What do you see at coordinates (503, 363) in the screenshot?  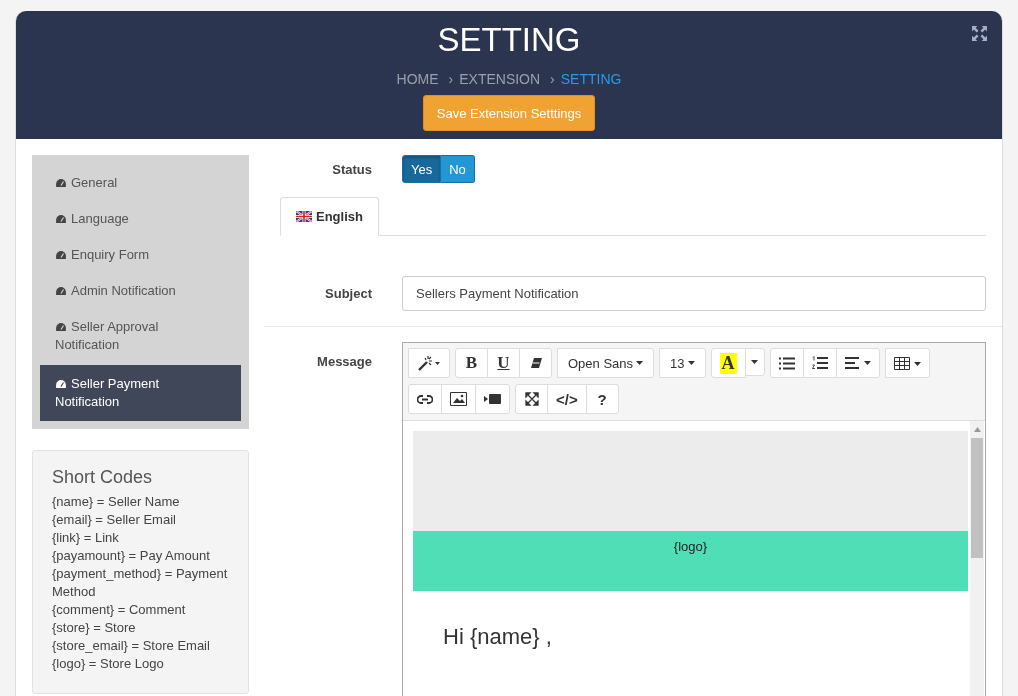 I see `underline-button: U` at bounding box center [503, 363].